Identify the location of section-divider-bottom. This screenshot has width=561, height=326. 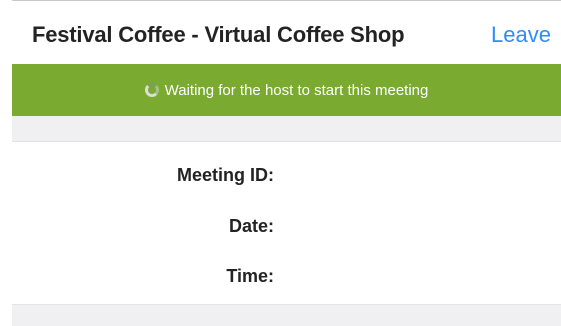
(286, 315).